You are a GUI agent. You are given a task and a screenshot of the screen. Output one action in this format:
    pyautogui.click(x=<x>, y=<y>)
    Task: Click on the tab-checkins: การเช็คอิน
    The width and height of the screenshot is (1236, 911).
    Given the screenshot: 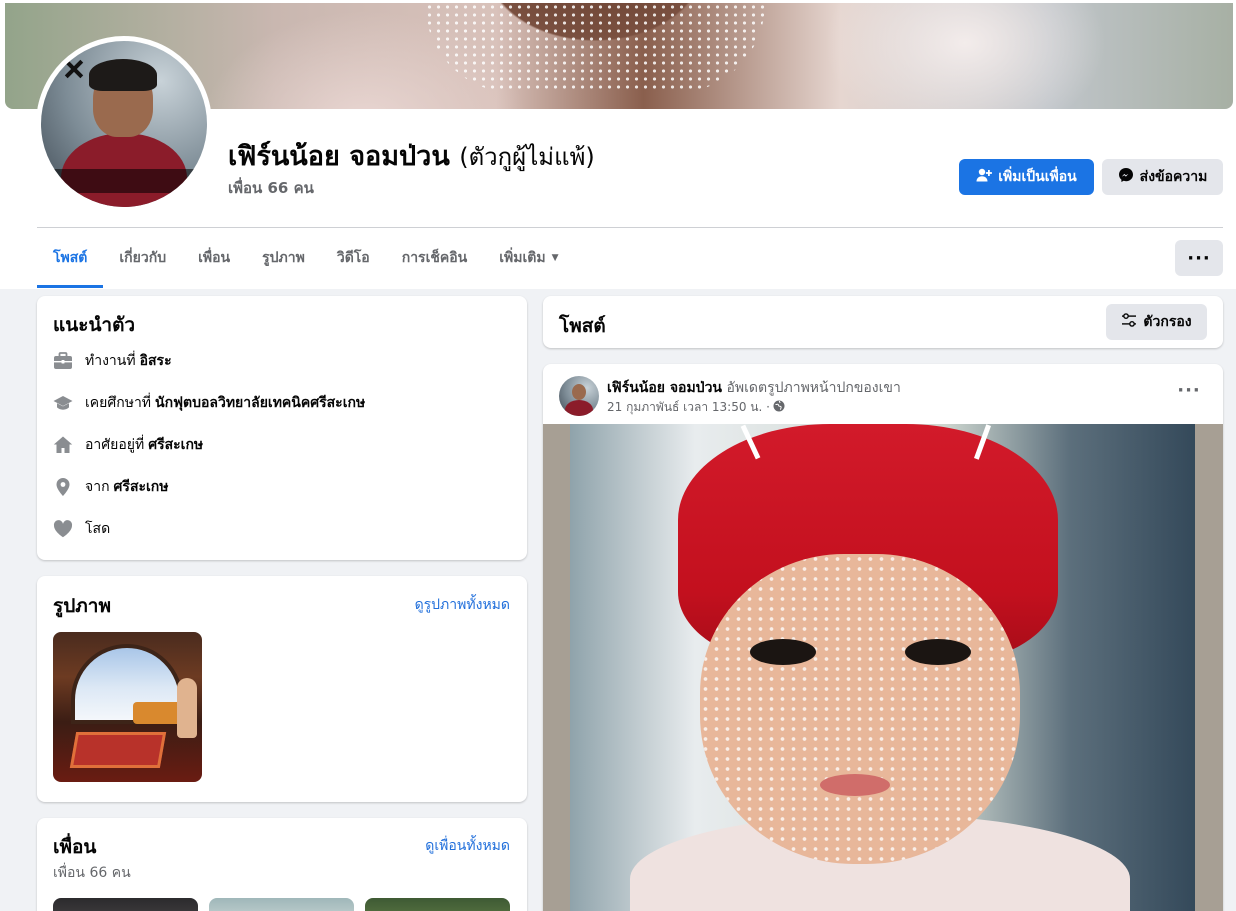 What is the action you would take?
    pyautogui.click(x=435, y=258)
    